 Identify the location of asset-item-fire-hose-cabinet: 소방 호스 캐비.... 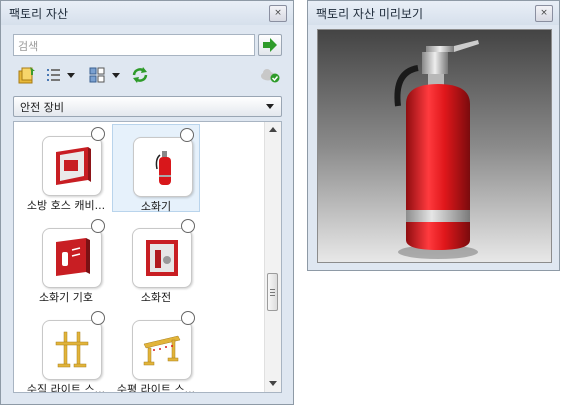
(66, 168).